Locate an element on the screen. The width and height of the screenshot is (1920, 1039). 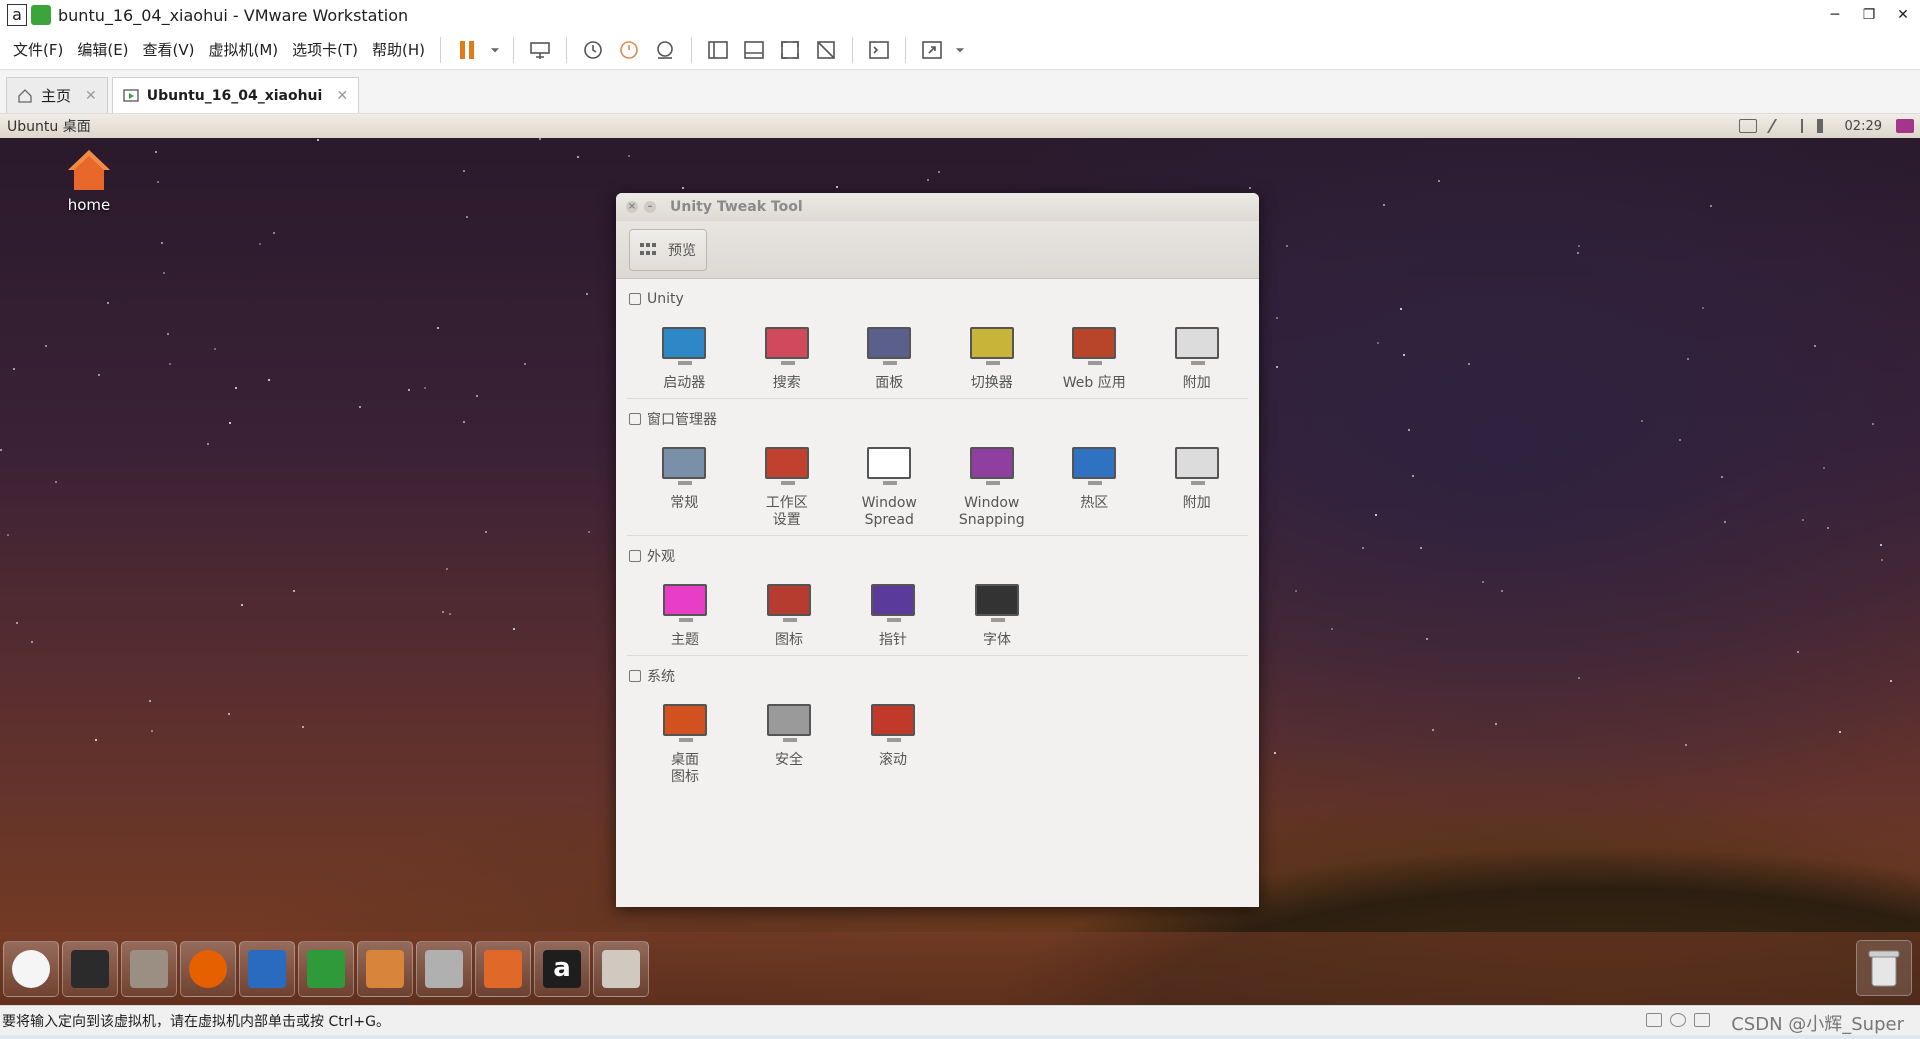
hdd-status-icon is located at coordinates (1654, 1020).